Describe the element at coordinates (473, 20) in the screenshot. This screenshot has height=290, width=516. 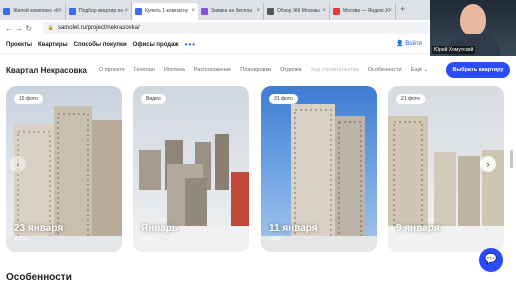
I see `webcam-face` at that location.